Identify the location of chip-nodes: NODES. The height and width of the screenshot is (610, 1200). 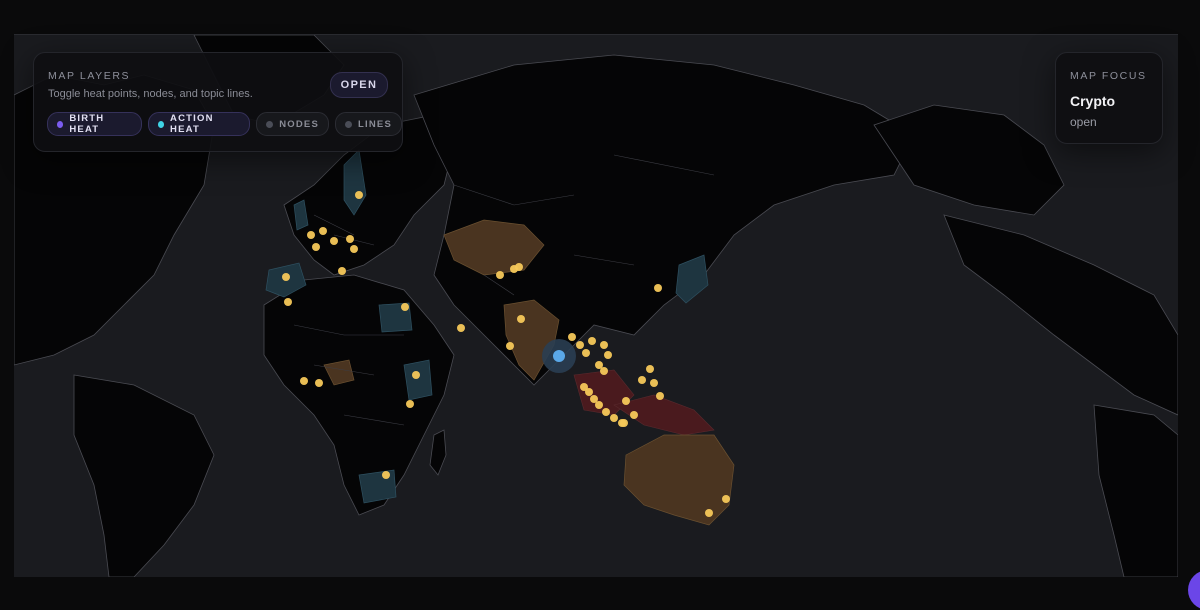
(293, 124).